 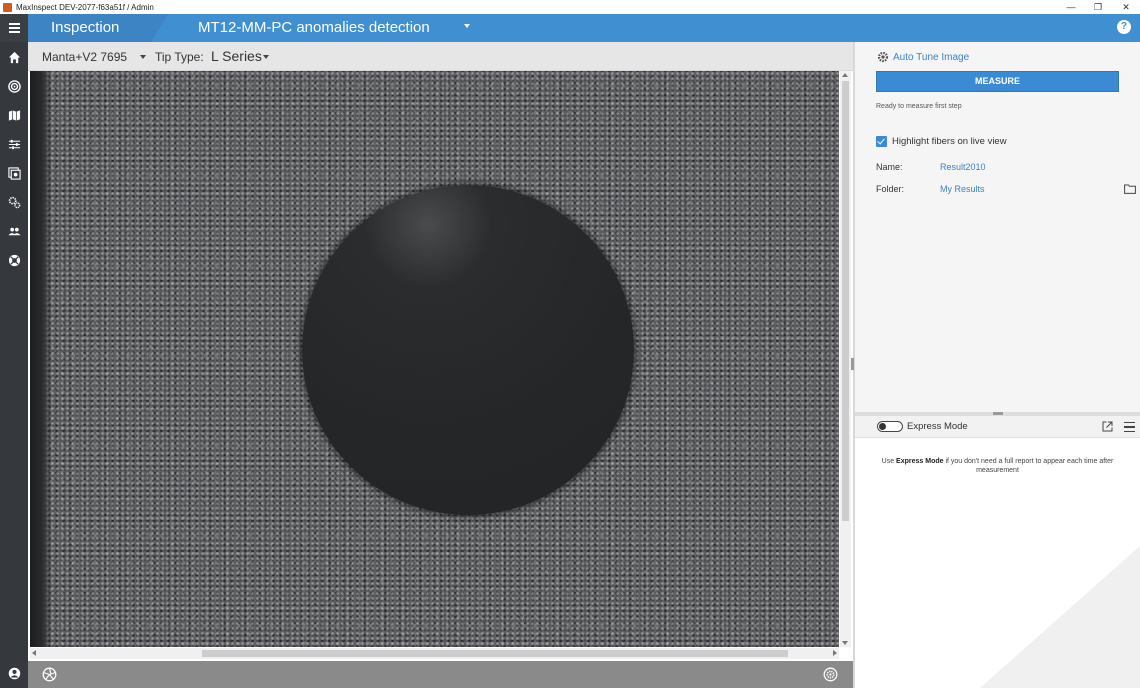 I want to click on gears-icon, so click(x=14, y=202).